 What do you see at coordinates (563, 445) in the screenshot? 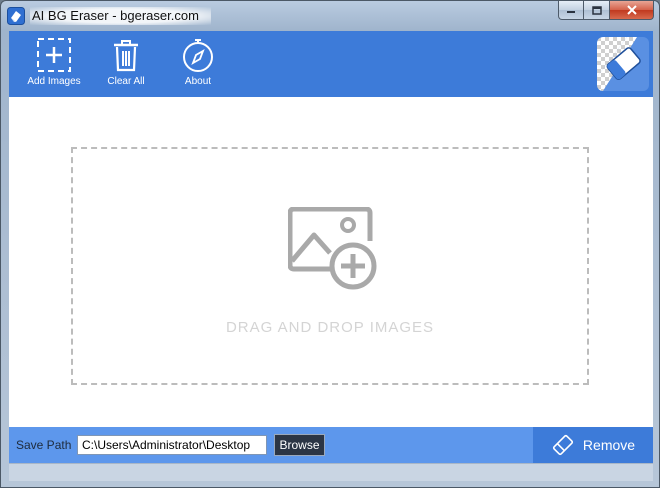
I see `eraser-icon` at bounding box center [563, 445].